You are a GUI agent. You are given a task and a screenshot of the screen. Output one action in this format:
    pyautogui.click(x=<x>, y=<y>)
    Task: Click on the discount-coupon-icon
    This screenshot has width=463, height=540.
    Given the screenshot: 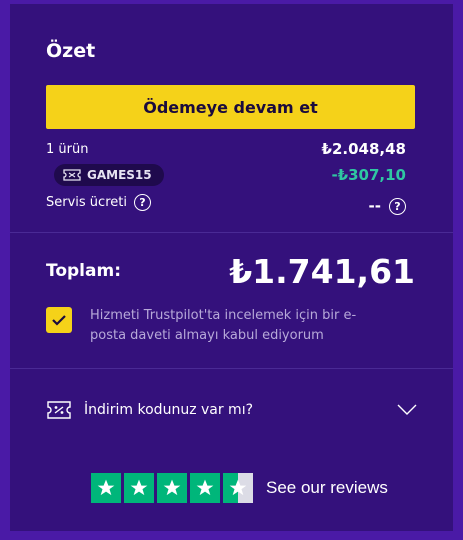 What is the action you would take?
    pyautogui.click(x=59, y=410)
    